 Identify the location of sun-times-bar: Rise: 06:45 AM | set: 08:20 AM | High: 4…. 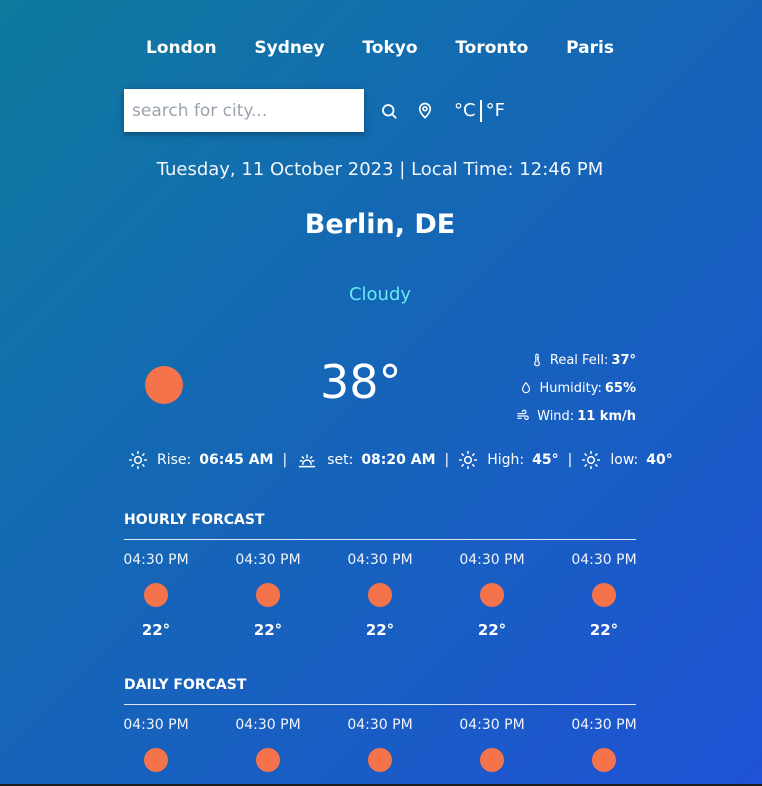
(400, 460).